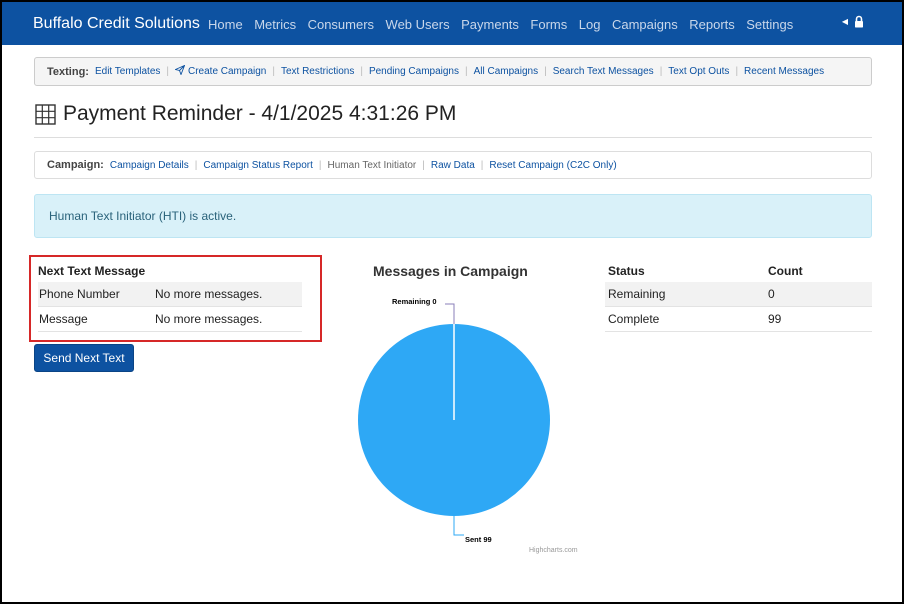 This screenshot has height=604, width=904. I want to click on table-header: Status Count, so click(738, 271).